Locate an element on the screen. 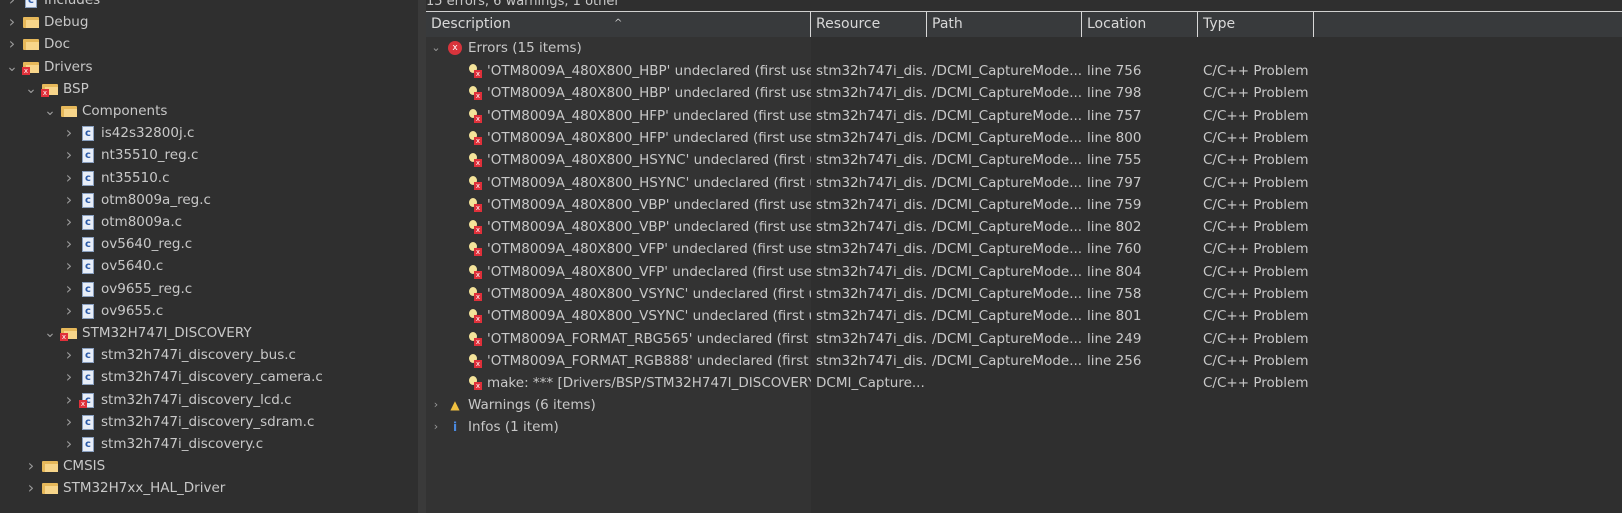 The image size is (1622, 513). infos-group: › i Infos (1 item) is located at coordinates (492, 427).